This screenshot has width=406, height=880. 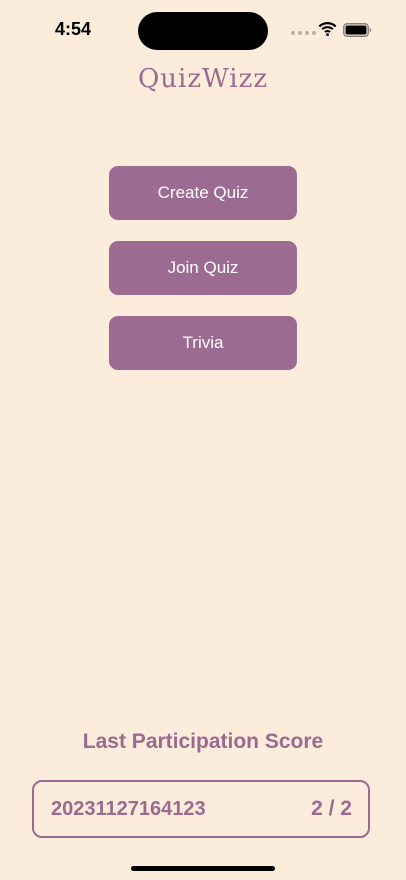 What do you see at coordinates (203, 31) in the screenshot?
I see `dynamic-island` at bounding box center [203, 31].